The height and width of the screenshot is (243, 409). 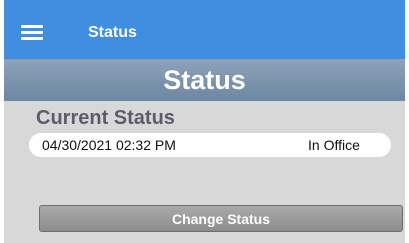 What do you see at coordinates (112, 32) in the screenshot?
I see `app-bar-title: Status` at bounding box center [112, 32].